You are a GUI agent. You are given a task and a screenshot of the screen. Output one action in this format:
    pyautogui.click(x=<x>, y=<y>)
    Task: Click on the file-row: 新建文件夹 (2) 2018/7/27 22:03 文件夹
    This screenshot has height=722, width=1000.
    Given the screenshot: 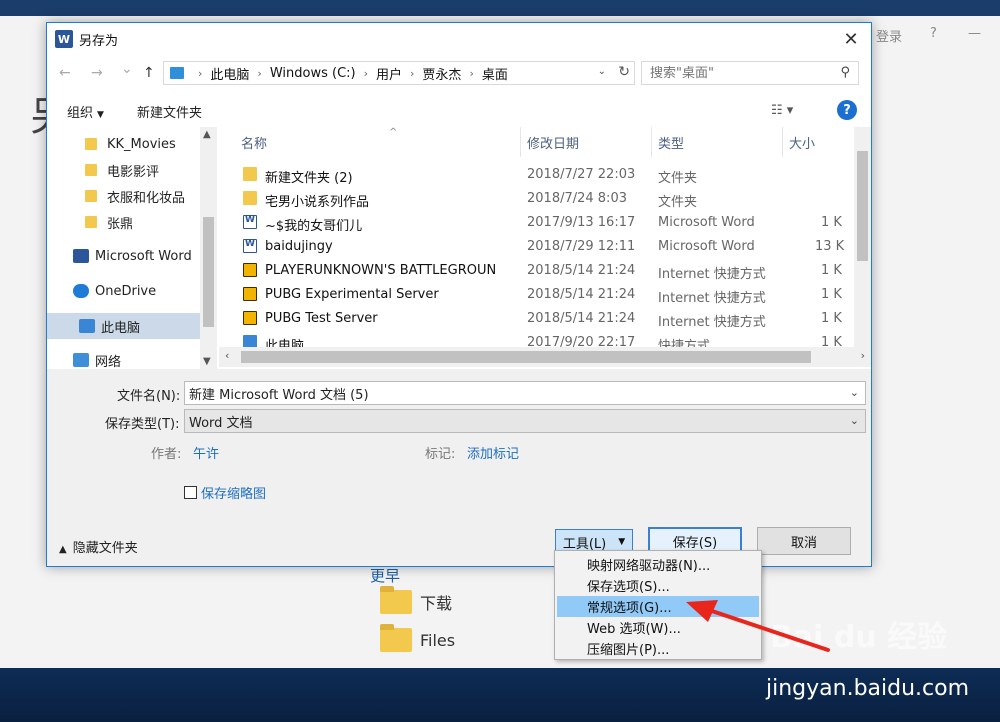 What is the action you would take?
    pyautogui.click(x=535, y=175)
    